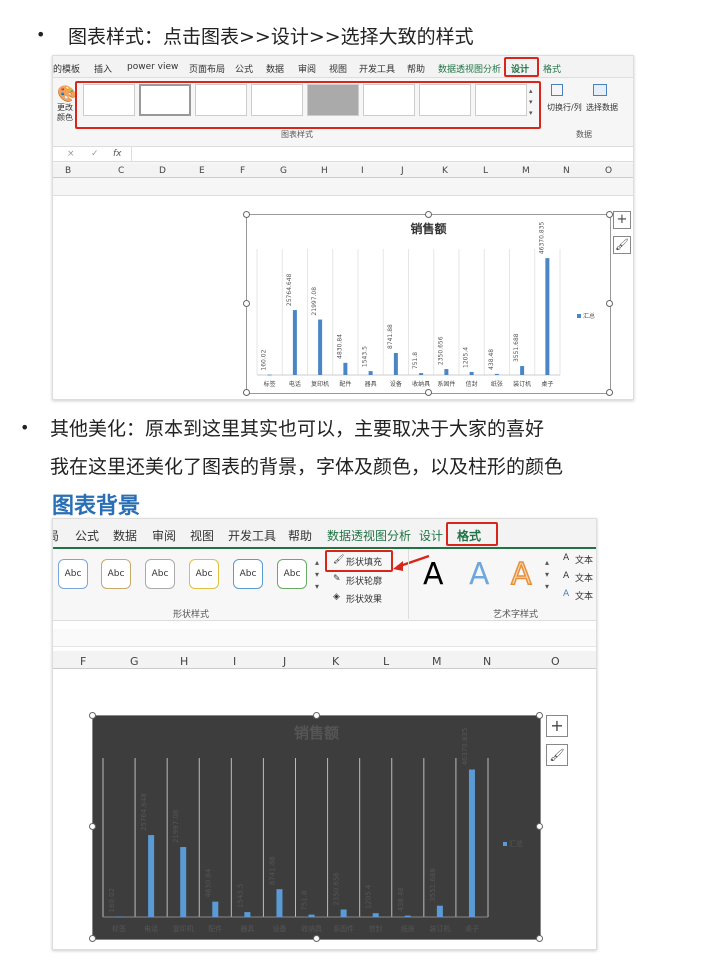  I want to click on wordart-black: A, so click(433, 574).